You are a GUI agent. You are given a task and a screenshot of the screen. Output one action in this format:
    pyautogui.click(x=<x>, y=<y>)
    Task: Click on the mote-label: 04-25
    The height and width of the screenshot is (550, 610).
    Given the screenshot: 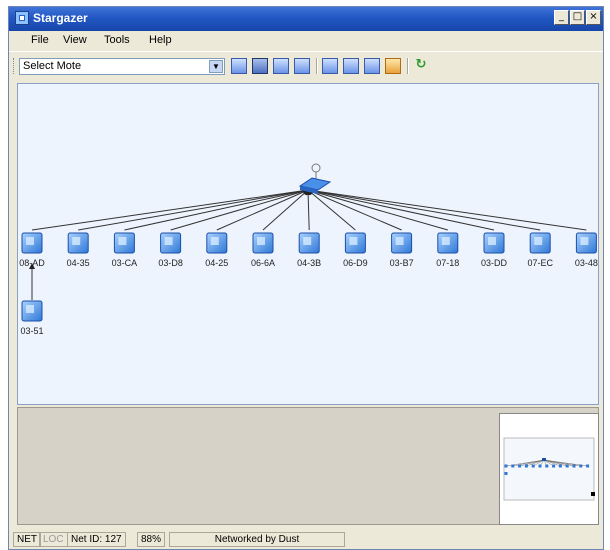 What is the action you would take?
    pyautogui.click(x=216, y=263)
    